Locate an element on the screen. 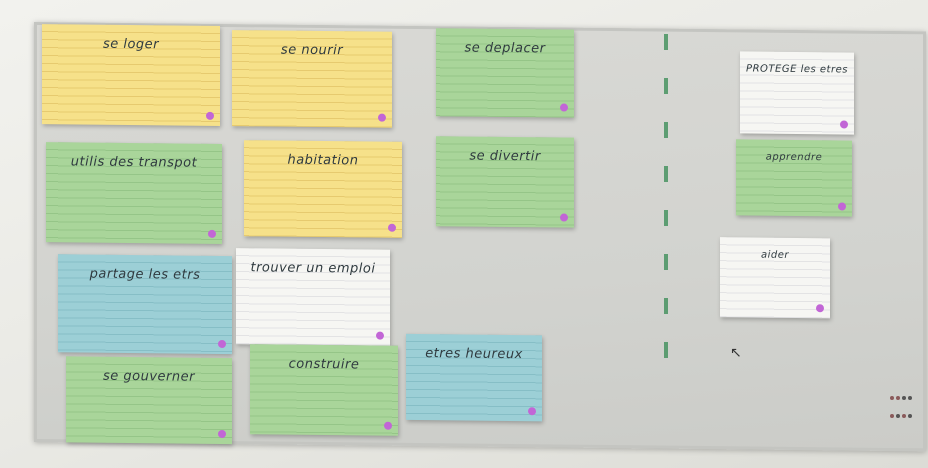 The image size is (928, 468). card-label: aider is located at coordinates (775, 255).